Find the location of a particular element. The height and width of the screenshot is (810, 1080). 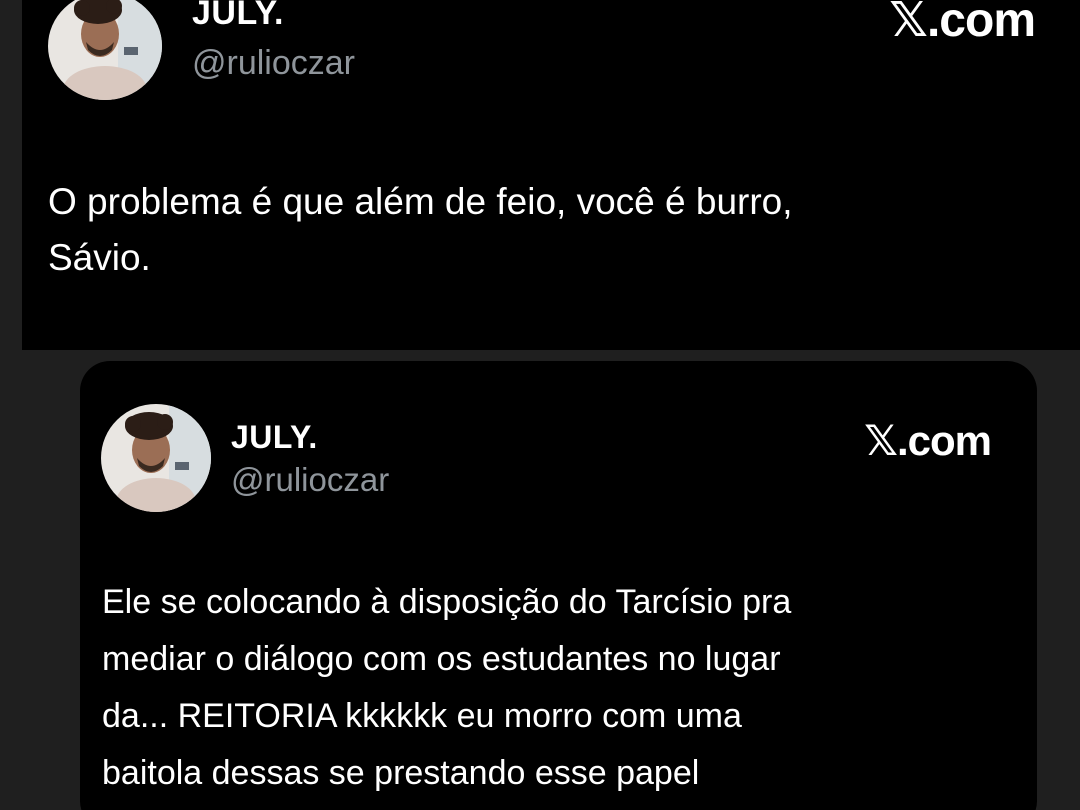

tweet-text-line: baitola dessas se prestando esse papel is located at coordinates (401, 773).